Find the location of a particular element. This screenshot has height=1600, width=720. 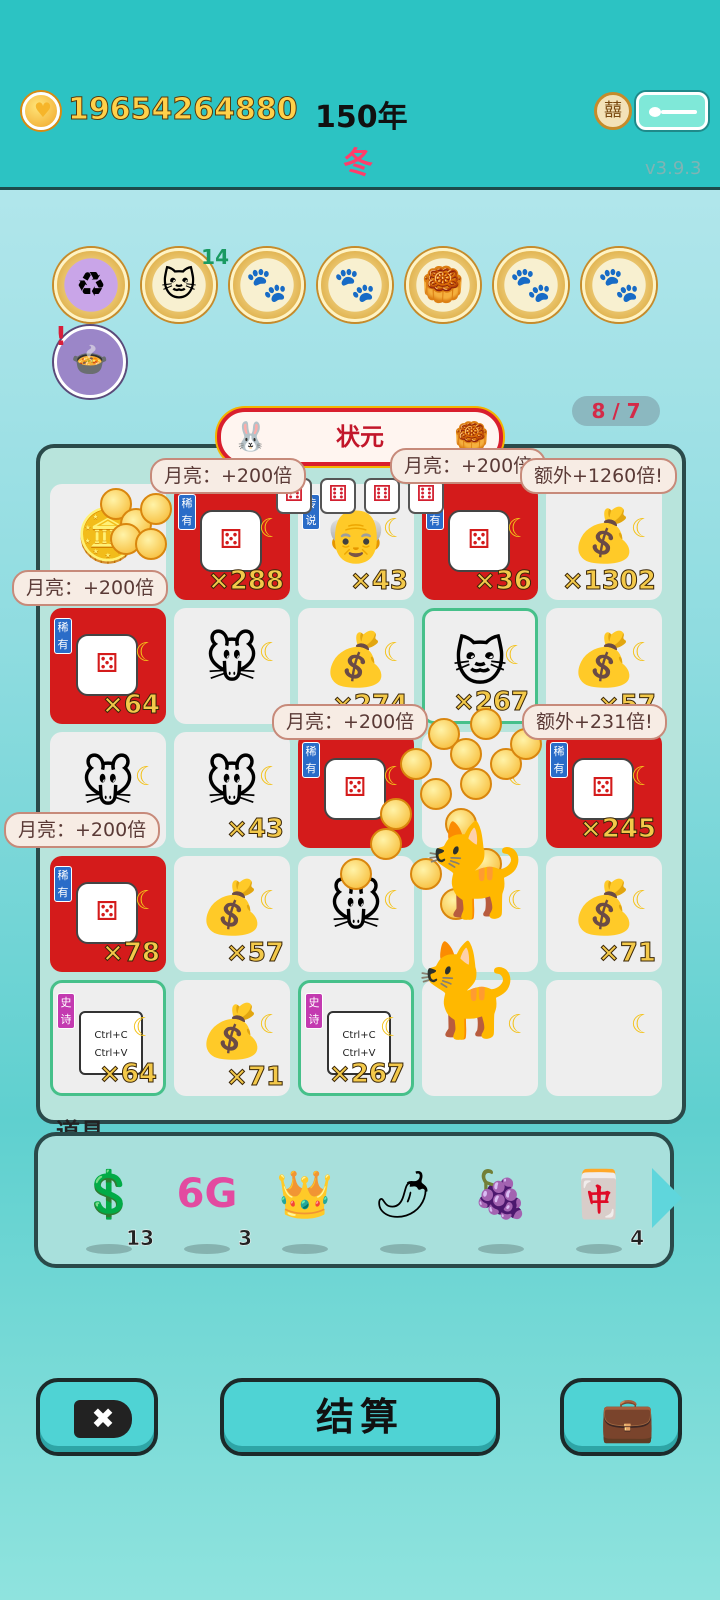

close-icon: ✖ is located at coordinates (103, 1419).